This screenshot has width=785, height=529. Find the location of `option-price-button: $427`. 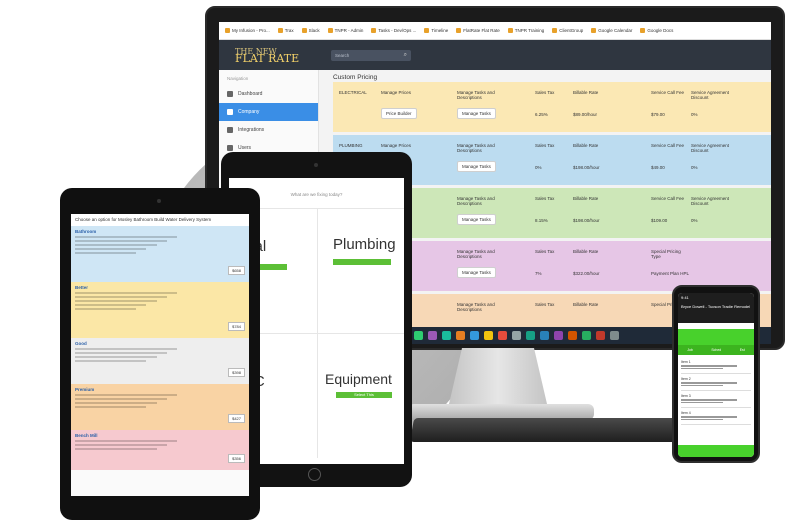

option-price-button: $427 is located at coordinates (236, 418).